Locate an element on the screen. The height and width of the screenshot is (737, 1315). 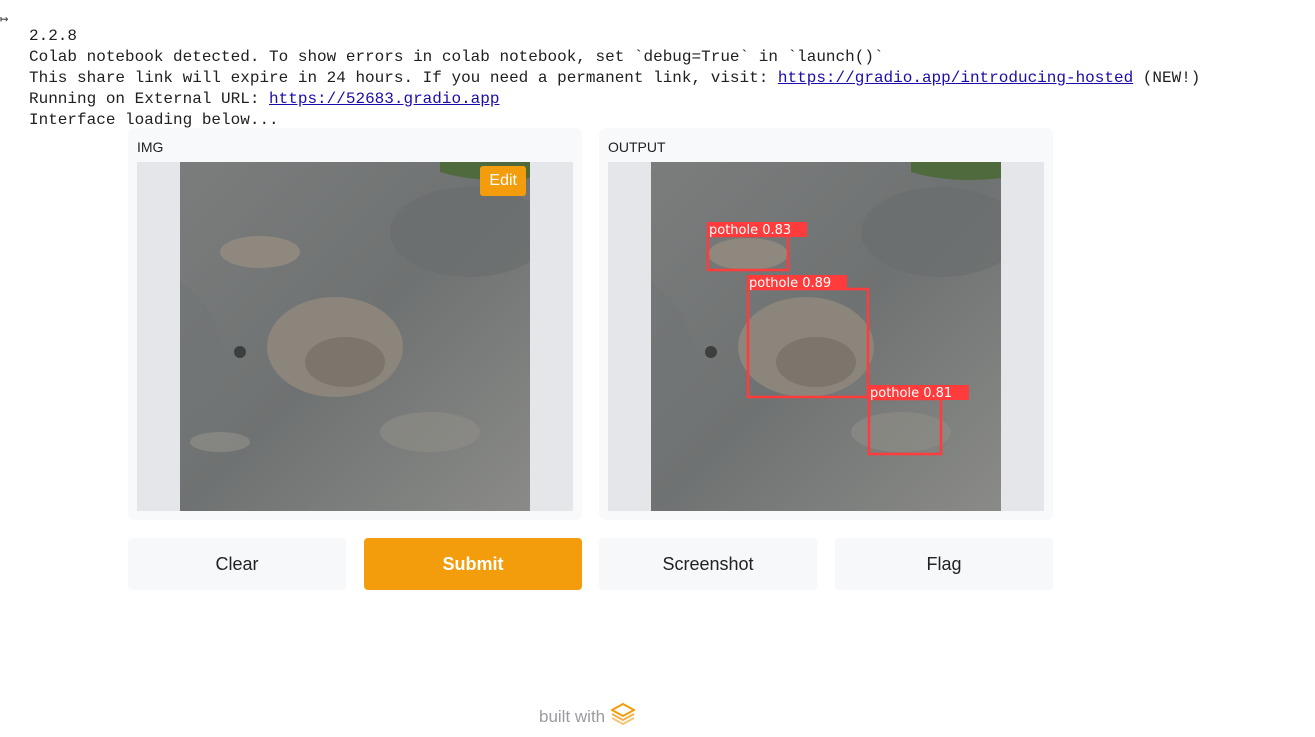
detection-label: pothole 0.83 is located at coordinates (750, 230).